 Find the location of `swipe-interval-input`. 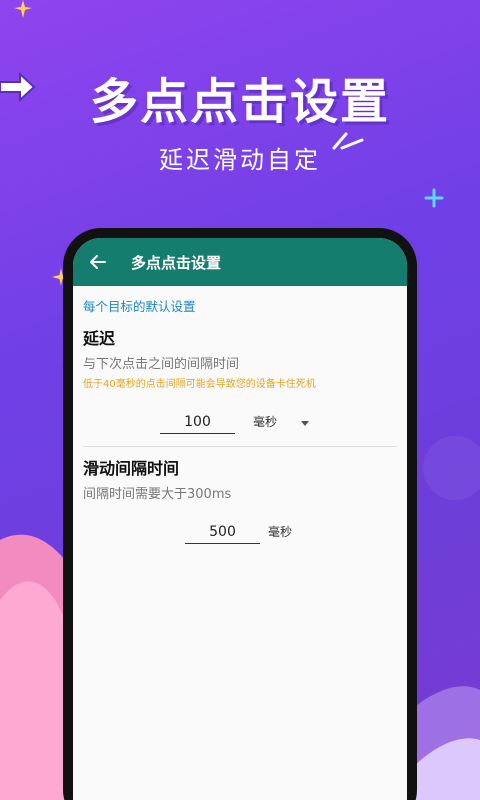

swipe-interval-input is located at coordinates (222, 534).